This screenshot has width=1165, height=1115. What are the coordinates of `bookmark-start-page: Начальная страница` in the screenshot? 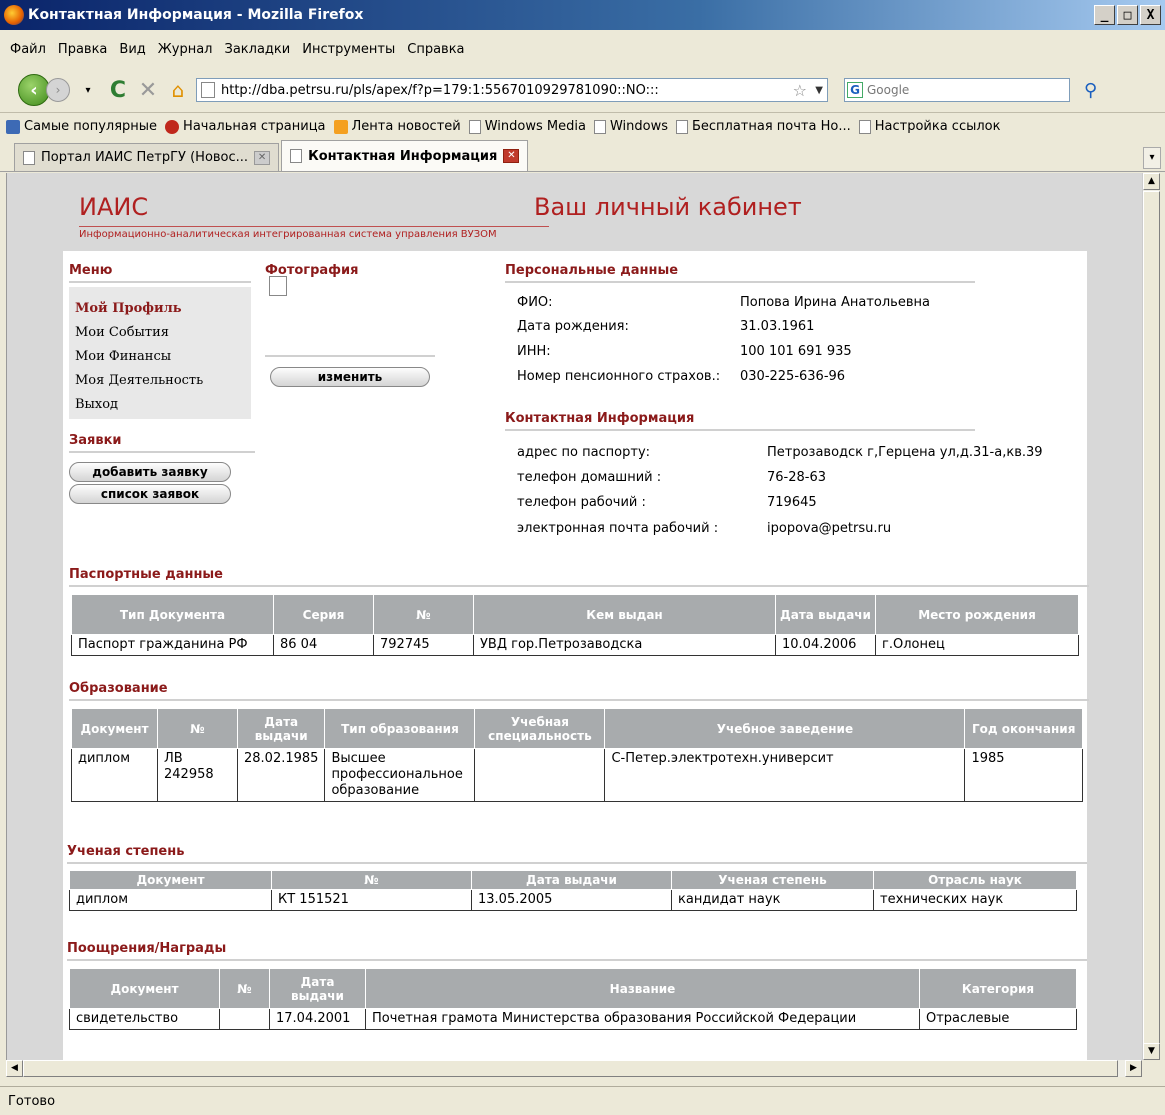 It's located at (245, 126).